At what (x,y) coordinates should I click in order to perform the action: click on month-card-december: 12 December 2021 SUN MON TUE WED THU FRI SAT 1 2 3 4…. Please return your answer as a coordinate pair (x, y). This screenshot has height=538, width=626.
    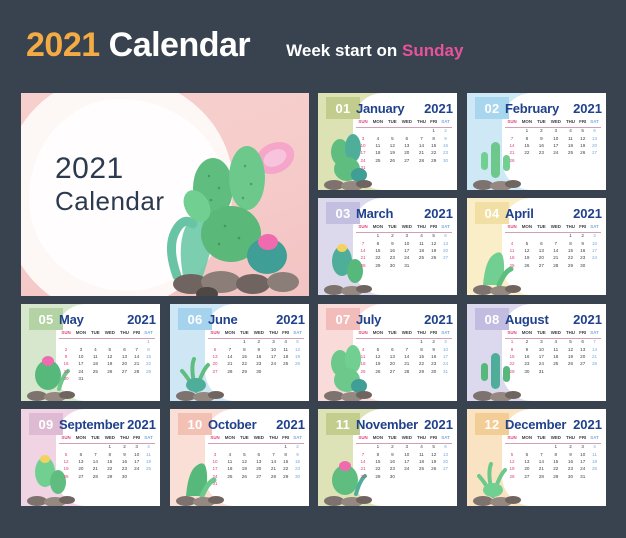
    Looking at the image, I should click on (536, 457).